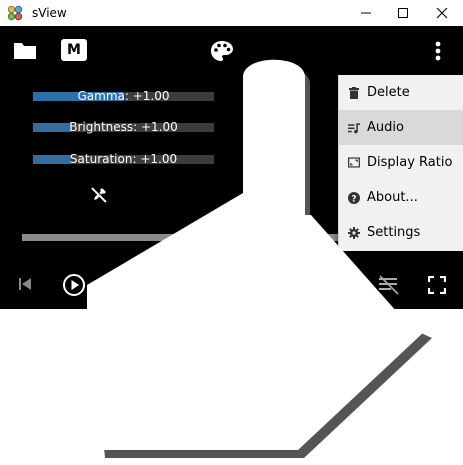  I want to click on app-logo-icon, so click(15, 13).